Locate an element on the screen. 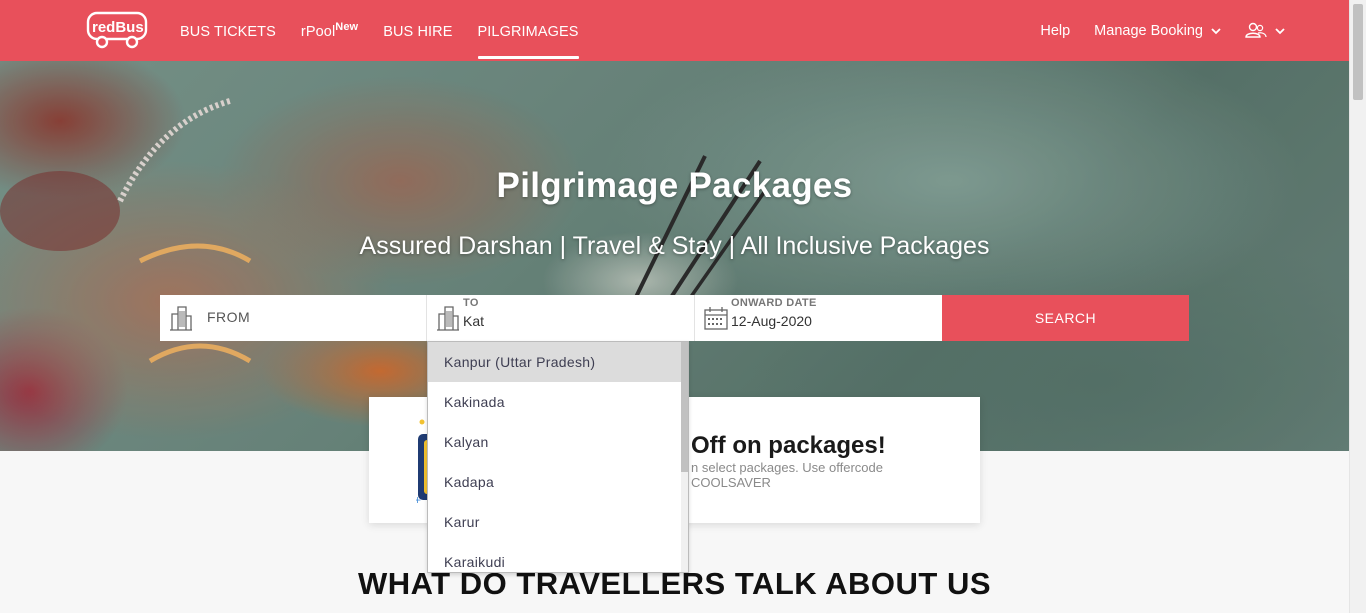 Image resolution: width=1366 pixels, height=613 pixels. date-label: ONWARD DATE is located at coordinates (774, 303).